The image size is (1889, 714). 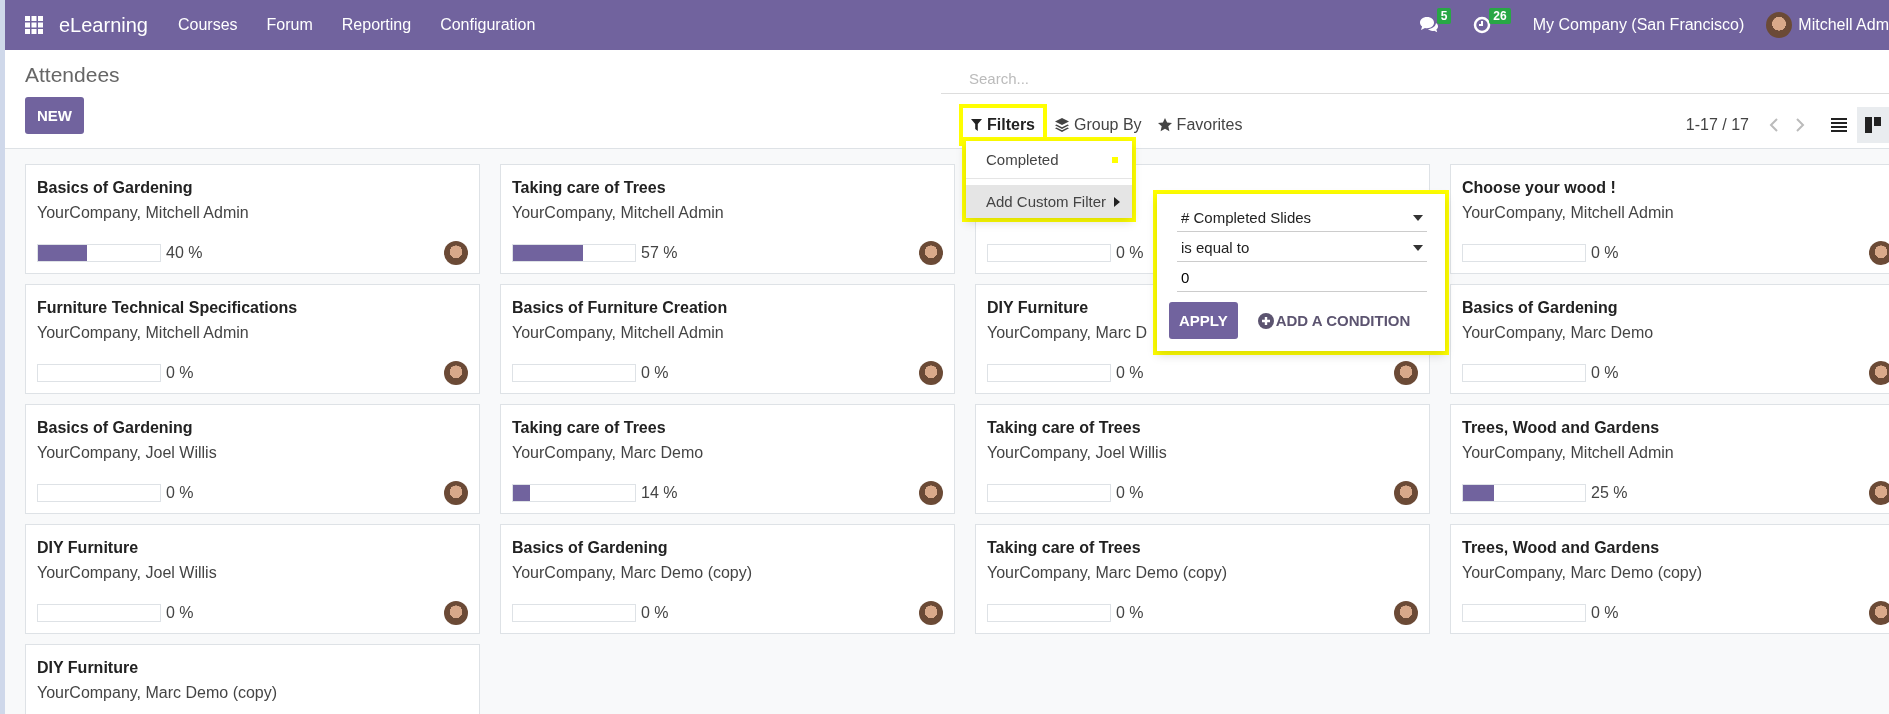 I want to click on progress-percent: 14 %, so click(x=659, y=493).